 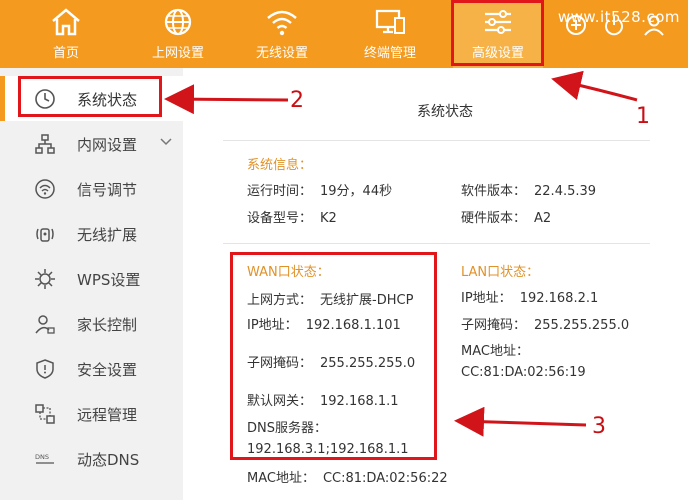 What do you see at coordinates (599, 426) in the screenshot?
I see `annotation-number-3: 3` at bounding box center [599, 426].